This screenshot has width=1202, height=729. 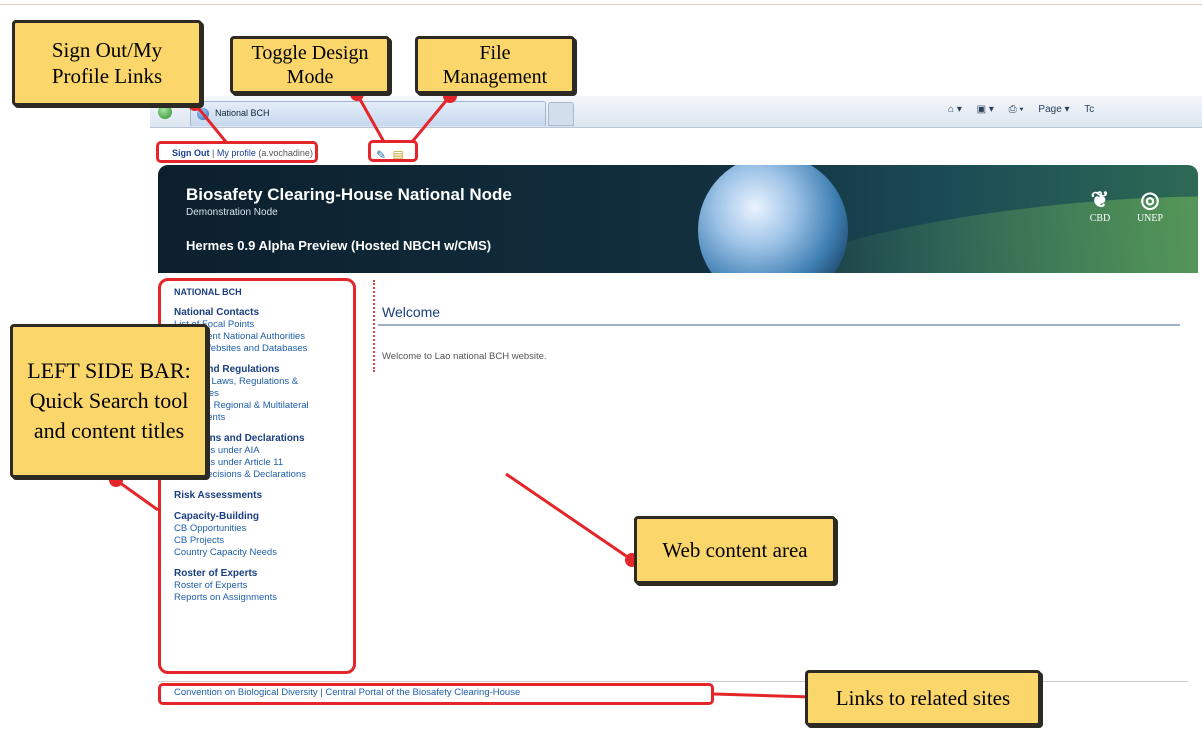 What do you see at coordinates (464, 356) in the screenshot?
I see `welcome-text: Welcome to Lao national BCH website.` at bounding box center [464, 356].